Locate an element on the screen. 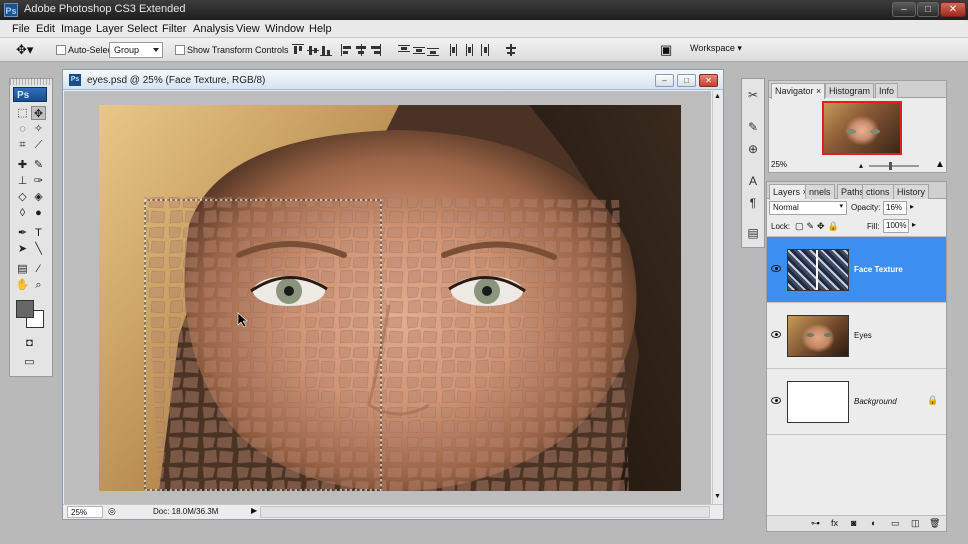 The width and height of the screenshot is (968, 544). align-left-icon is located at coordinates (347, 50).